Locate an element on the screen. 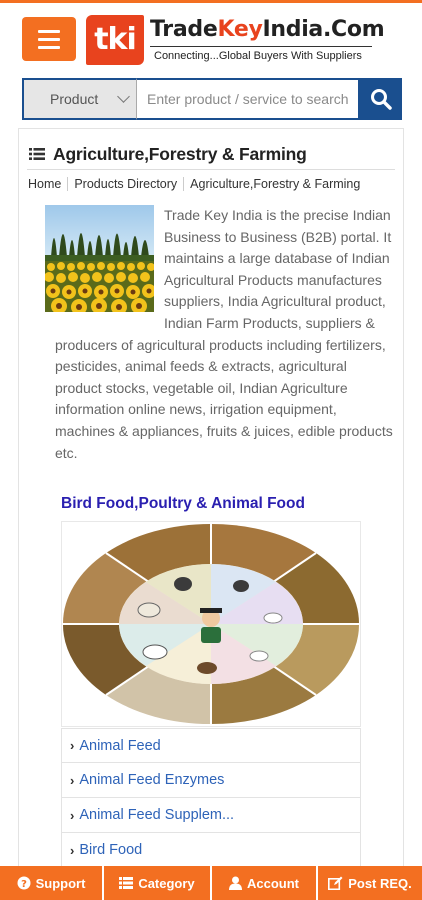  bottom-navigation: ? Support Category Account Post REQ. is located at coordinates (211, 883).